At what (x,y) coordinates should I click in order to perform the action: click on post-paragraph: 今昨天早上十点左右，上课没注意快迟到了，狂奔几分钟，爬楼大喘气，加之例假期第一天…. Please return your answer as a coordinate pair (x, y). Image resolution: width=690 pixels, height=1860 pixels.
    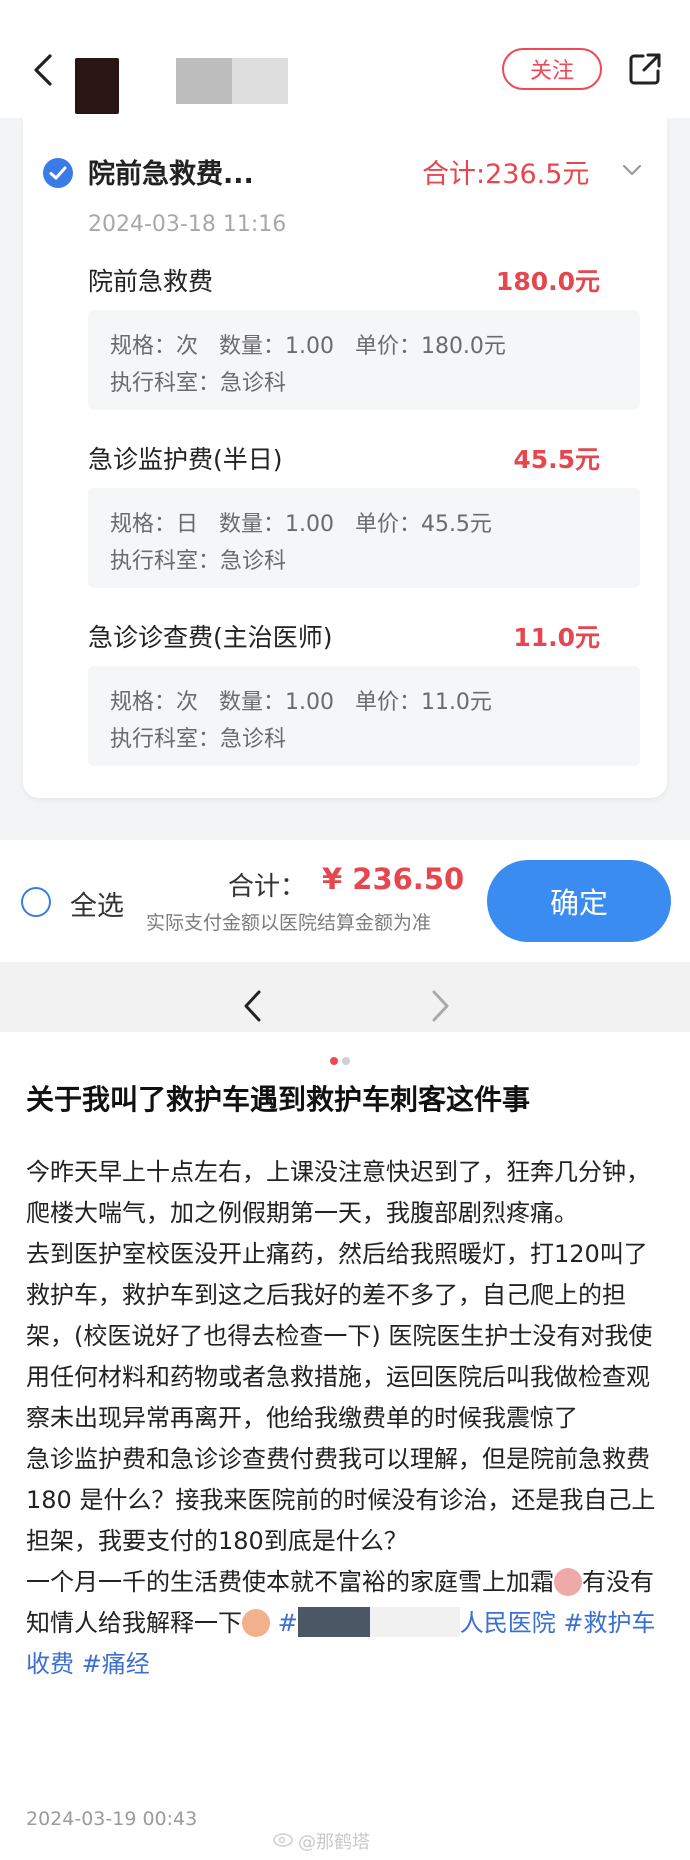
    Looking at the image, I should click on (338, 1192).